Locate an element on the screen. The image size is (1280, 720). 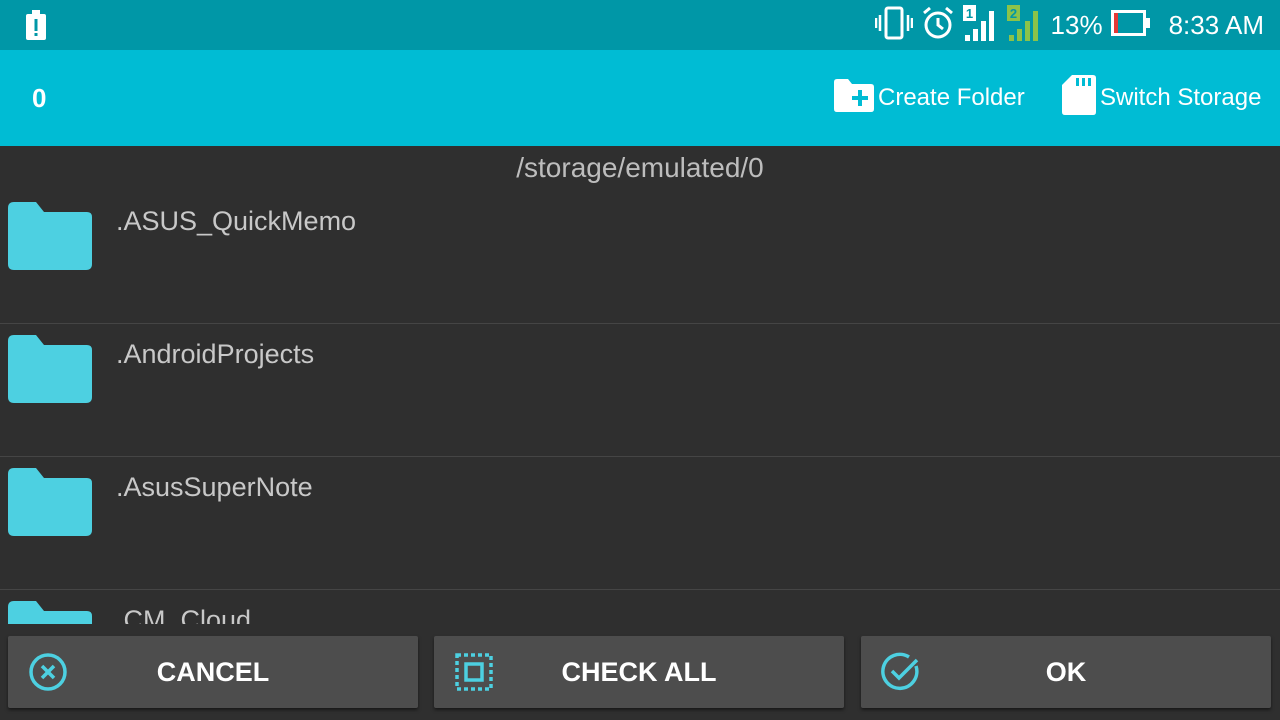
bottom-button-bar: CANCEL CHECK ALL OK is located at coordinates (640, 672).